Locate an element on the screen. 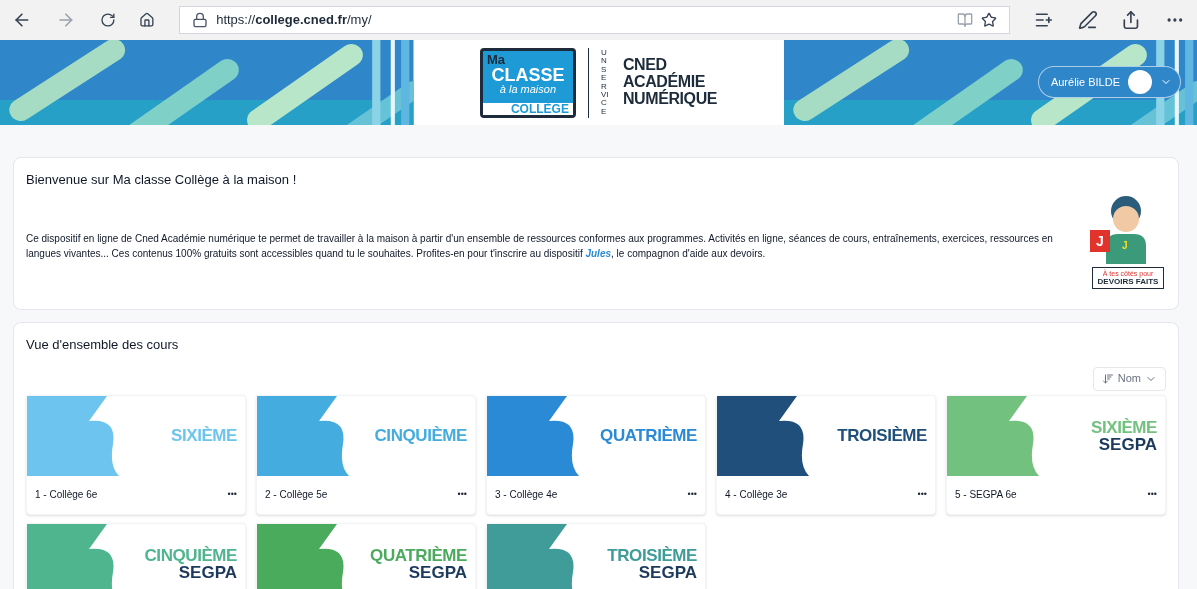  pen-icon is located at coordinates (1087, 20).